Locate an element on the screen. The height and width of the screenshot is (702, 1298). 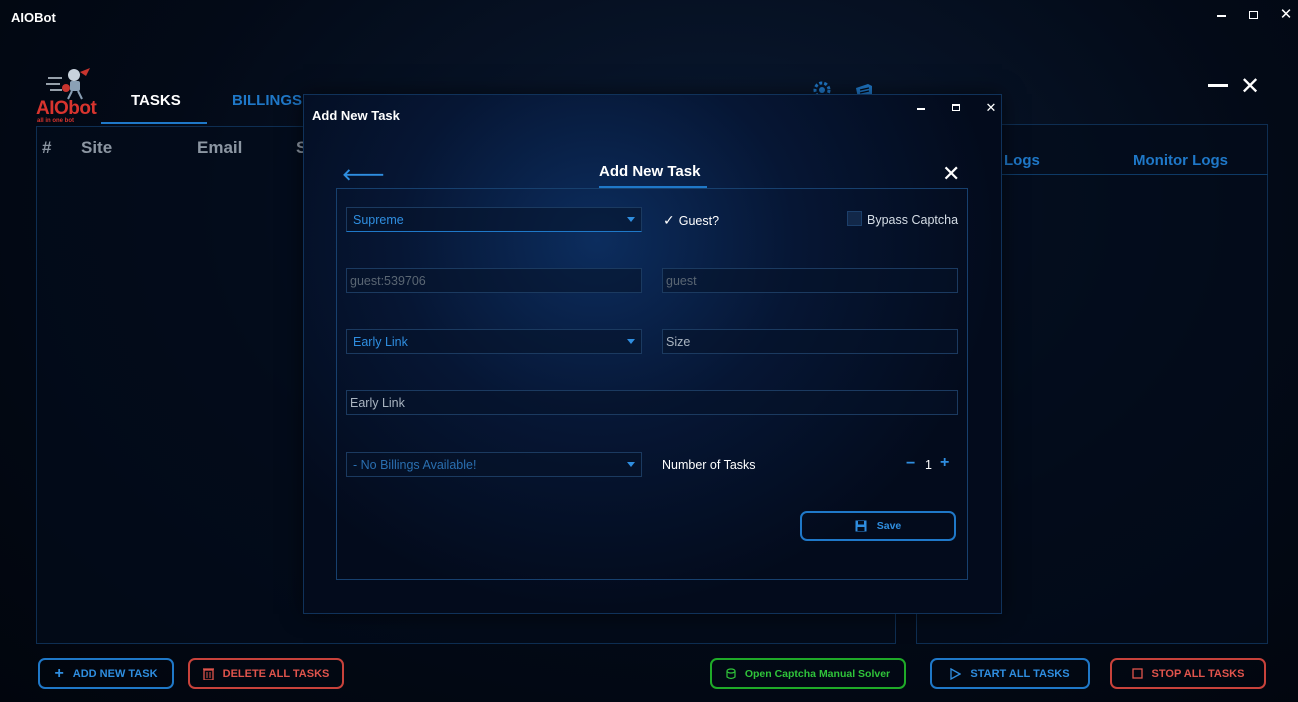
tab-billings: BILLINGS is located at coordinates (267, 100).